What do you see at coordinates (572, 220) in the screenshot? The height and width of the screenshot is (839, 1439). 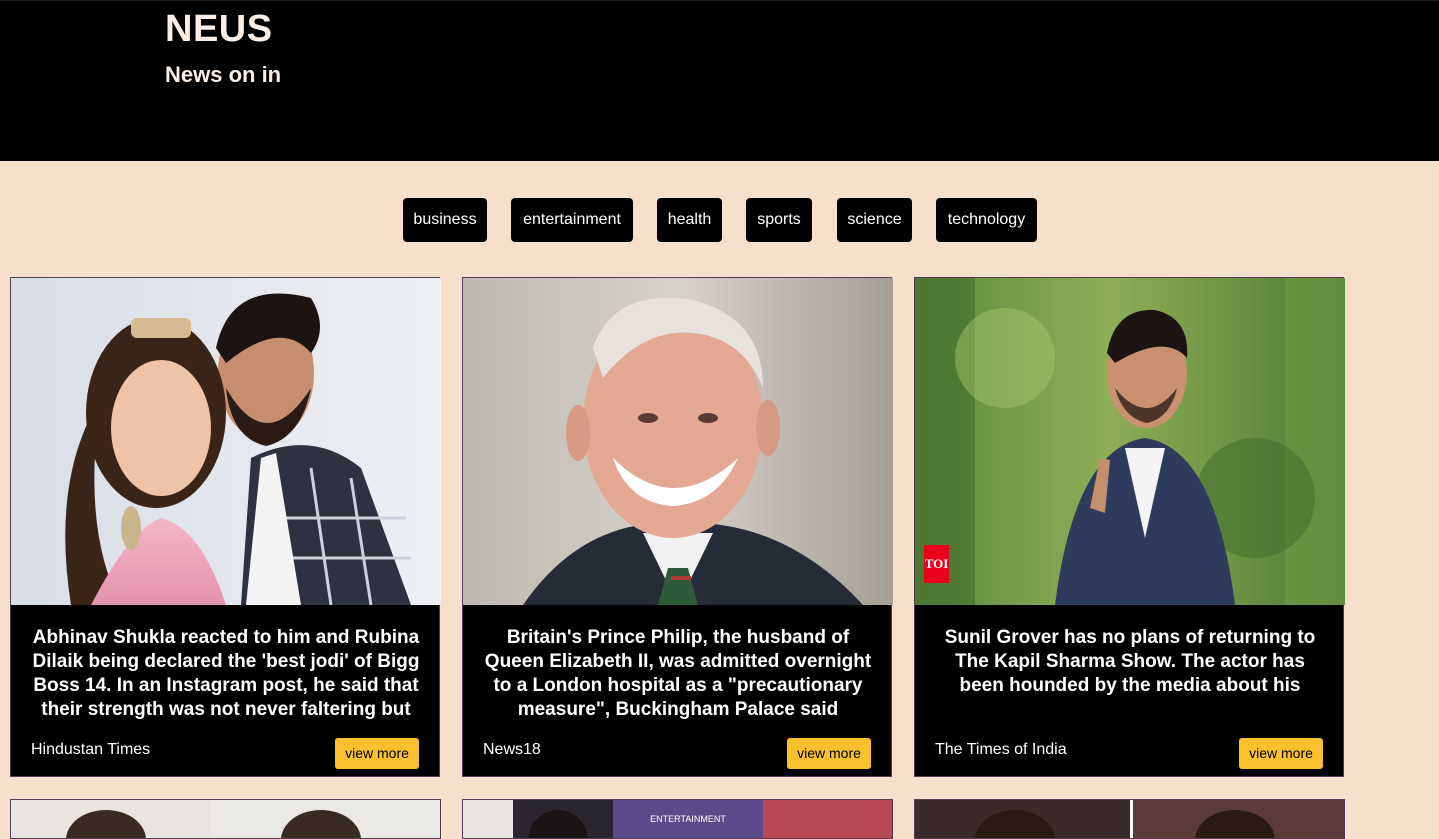 I see `category-entertainment-button: entertainment` at bounding box center [572, 220].